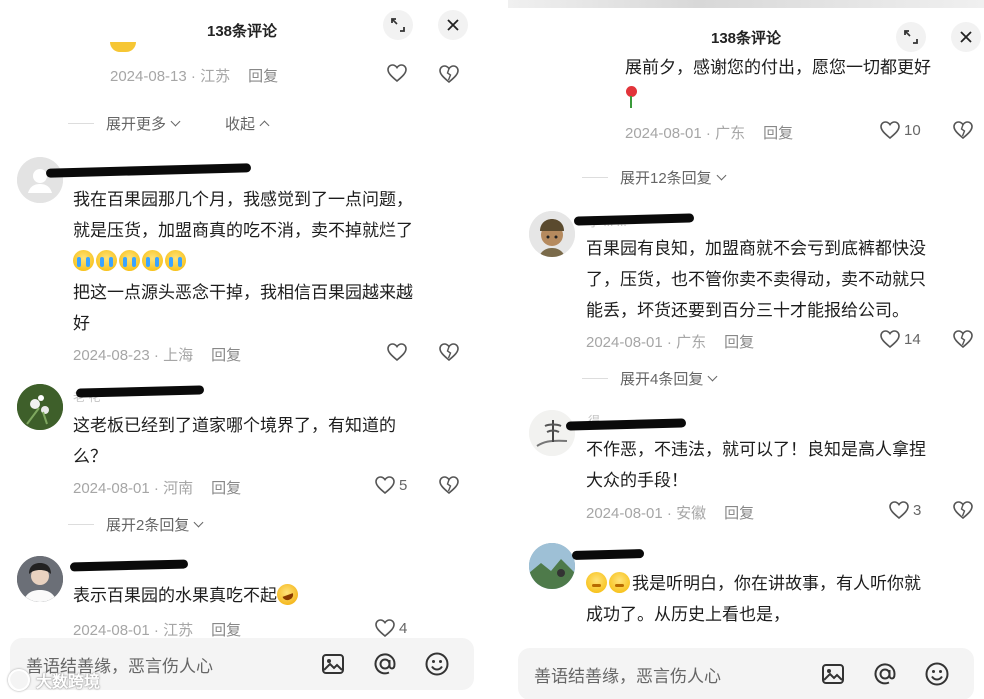 This screenshot has width=984, height=699. Describe the element at coordinates (804, 83) in the screenshot. I see `comment-body: 展前夕，感谢您的付出，愿您一切都更好` at that location.